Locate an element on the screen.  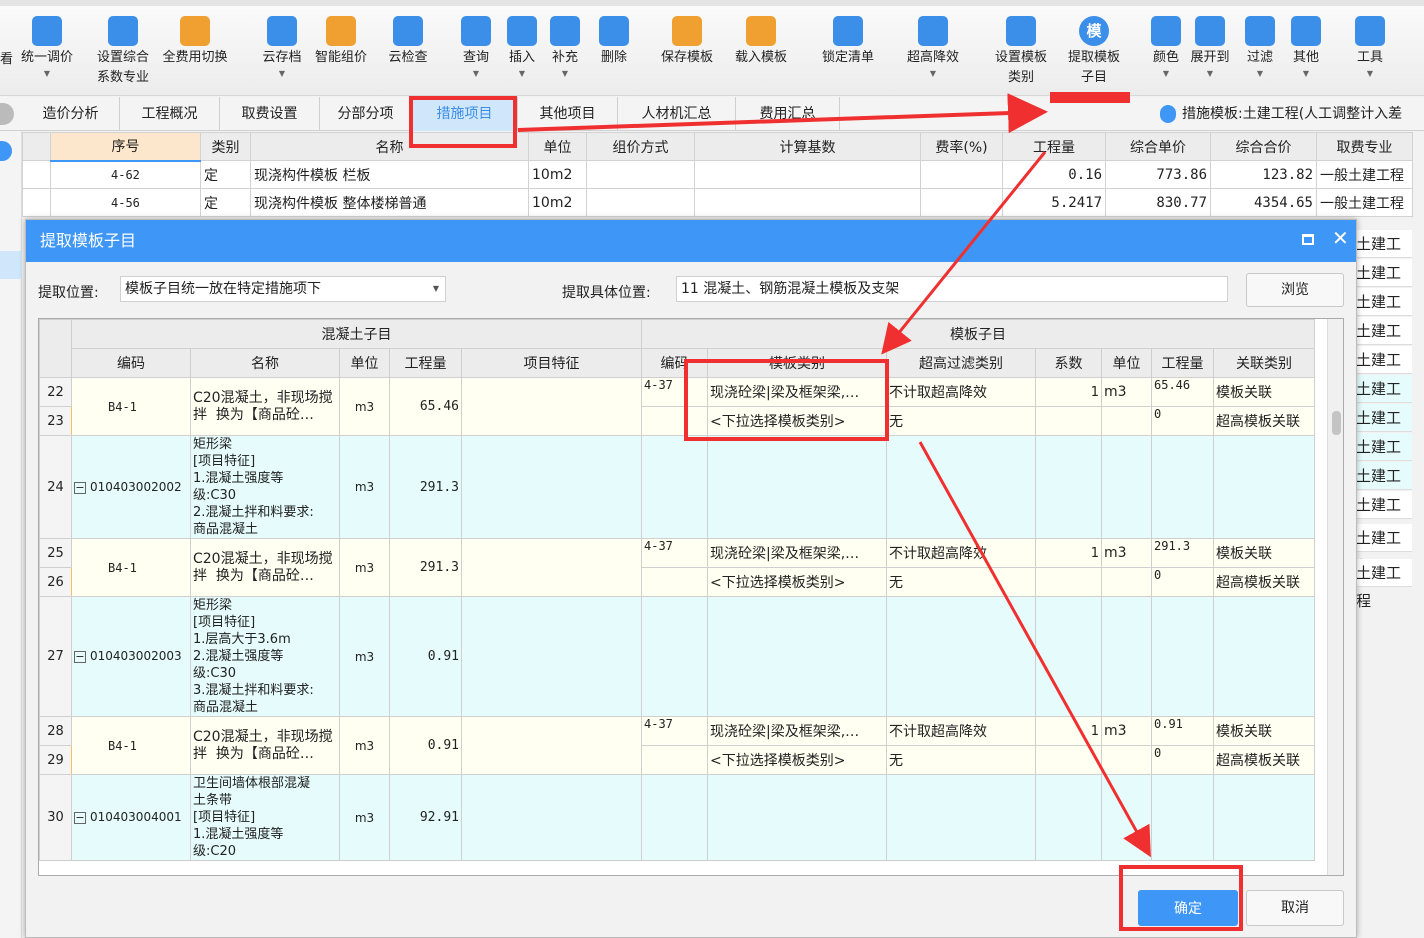
annotation-box-tab is located at coordinates (463, 122).